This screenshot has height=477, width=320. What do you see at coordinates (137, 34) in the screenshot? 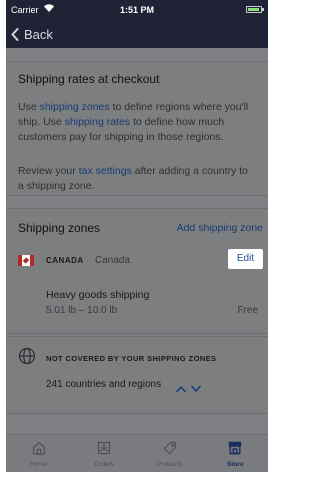
I see `navigation-bar: Back` at bounding box center [137, 34].